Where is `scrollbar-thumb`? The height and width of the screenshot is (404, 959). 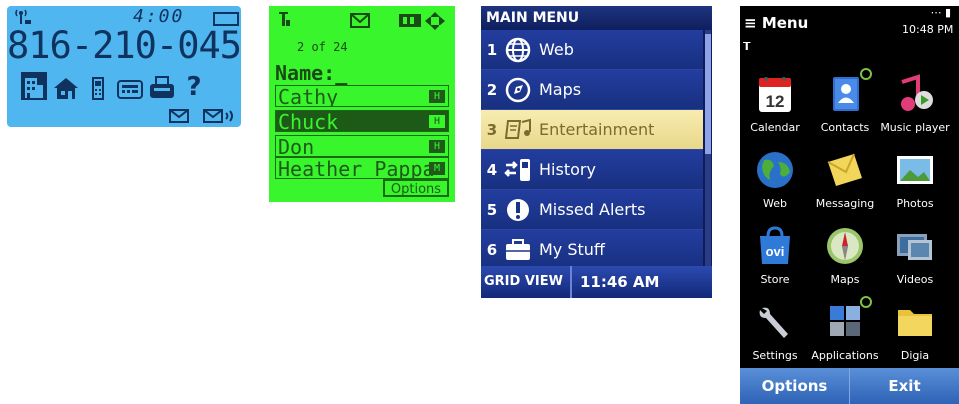
scrollbar-thumb is located at coordinates (708, 94).